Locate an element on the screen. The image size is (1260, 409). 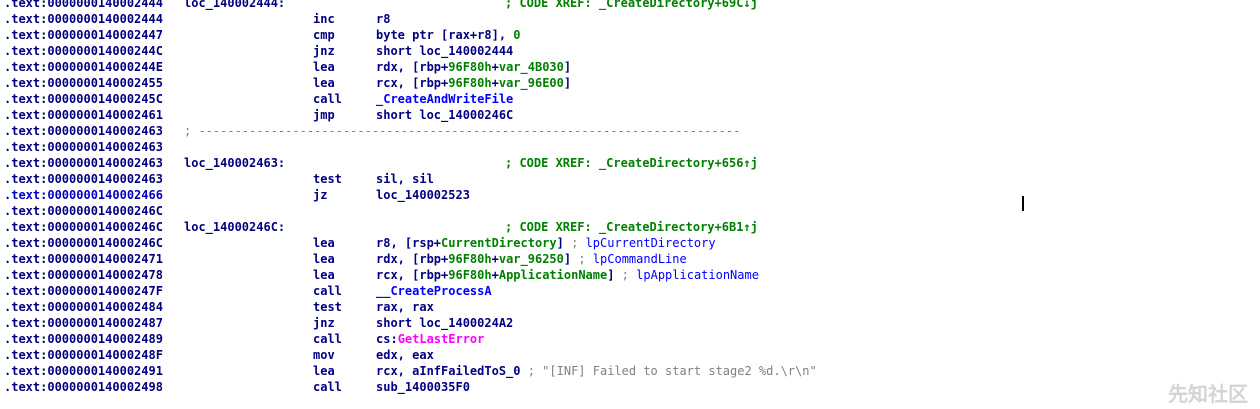
address: .text:0000000140002455 is located at coordinates (83, 83).